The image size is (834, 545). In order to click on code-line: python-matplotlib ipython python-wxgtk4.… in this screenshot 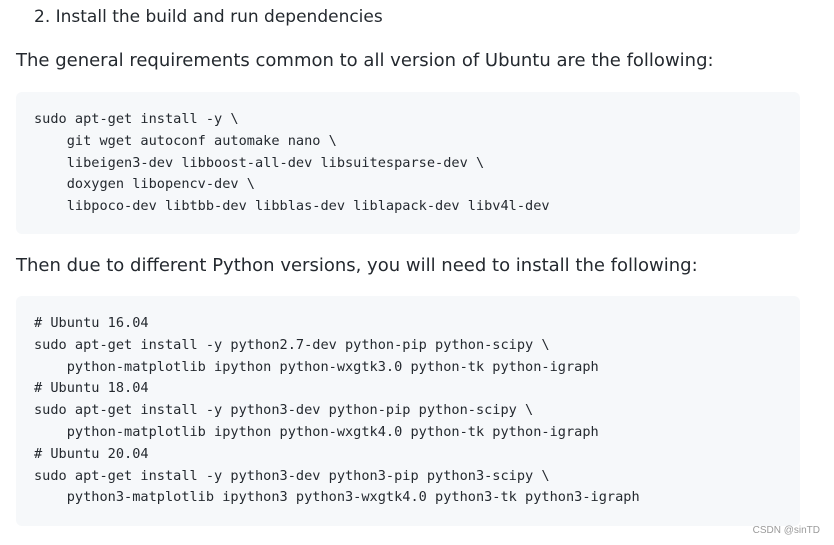, I will do `click(316, 431)`.